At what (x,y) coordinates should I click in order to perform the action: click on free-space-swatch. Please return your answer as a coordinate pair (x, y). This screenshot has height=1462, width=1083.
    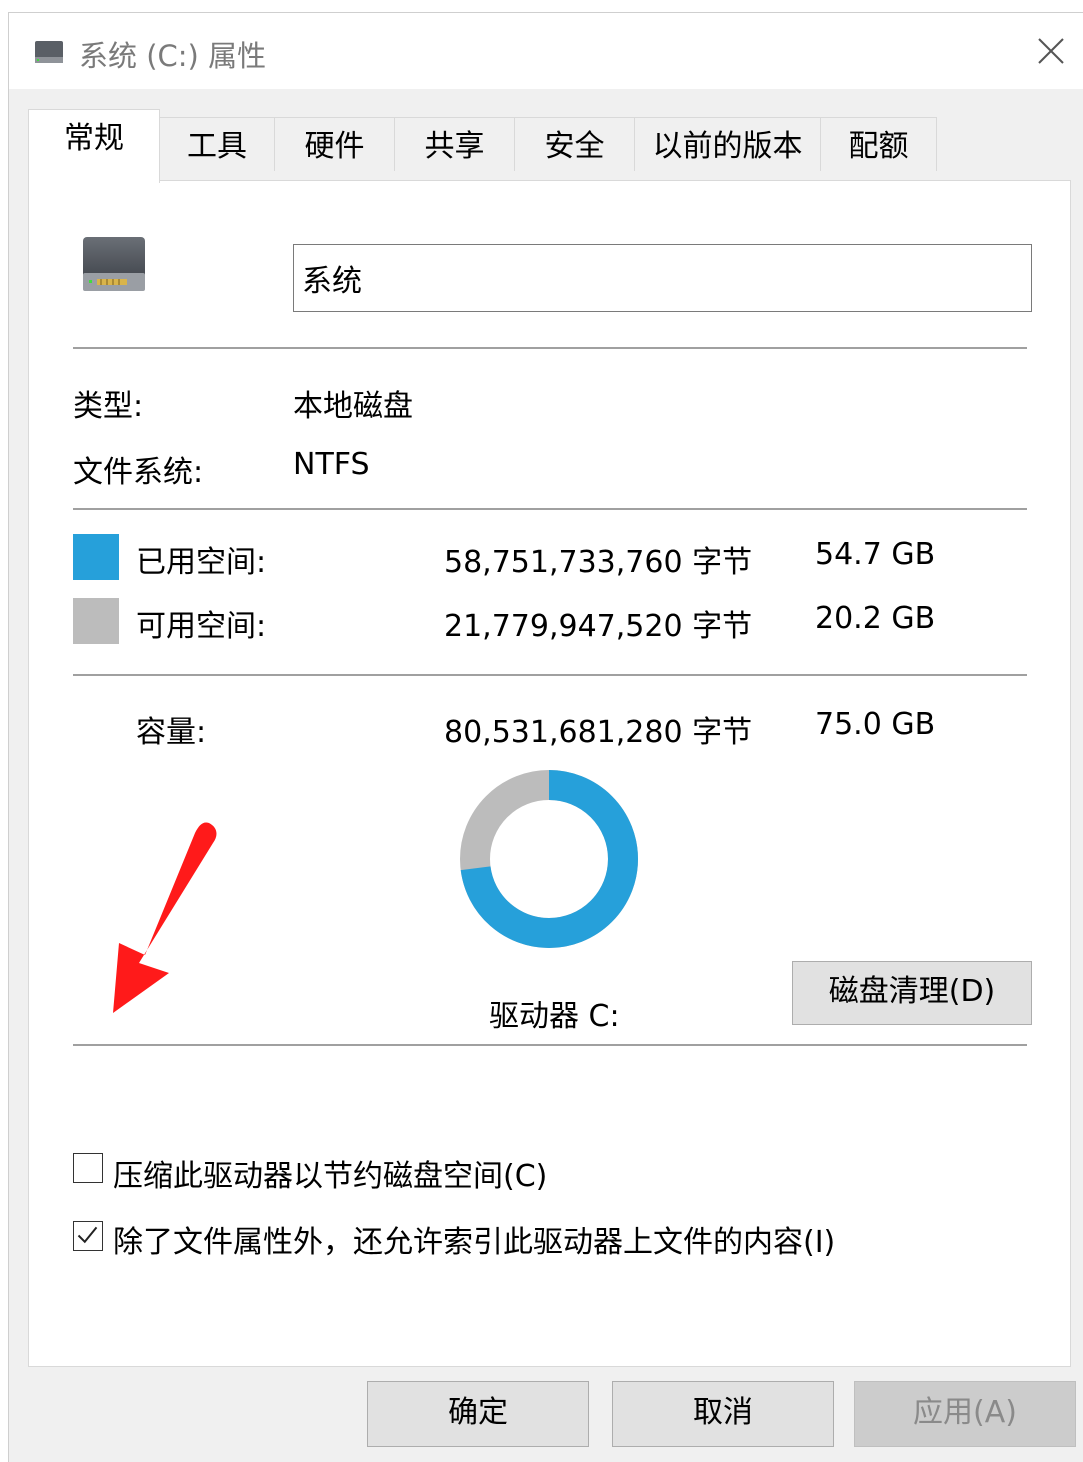
    Looking at the image, I should click on (96, 621).